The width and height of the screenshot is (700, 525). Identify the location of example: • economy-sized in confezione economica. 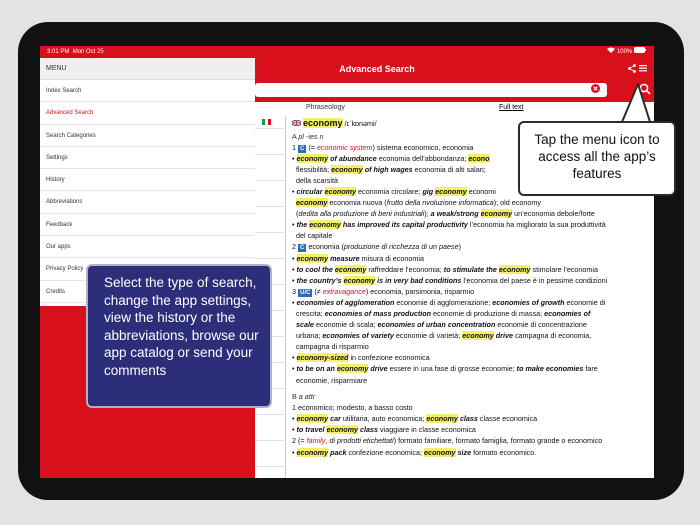
(361, 358).